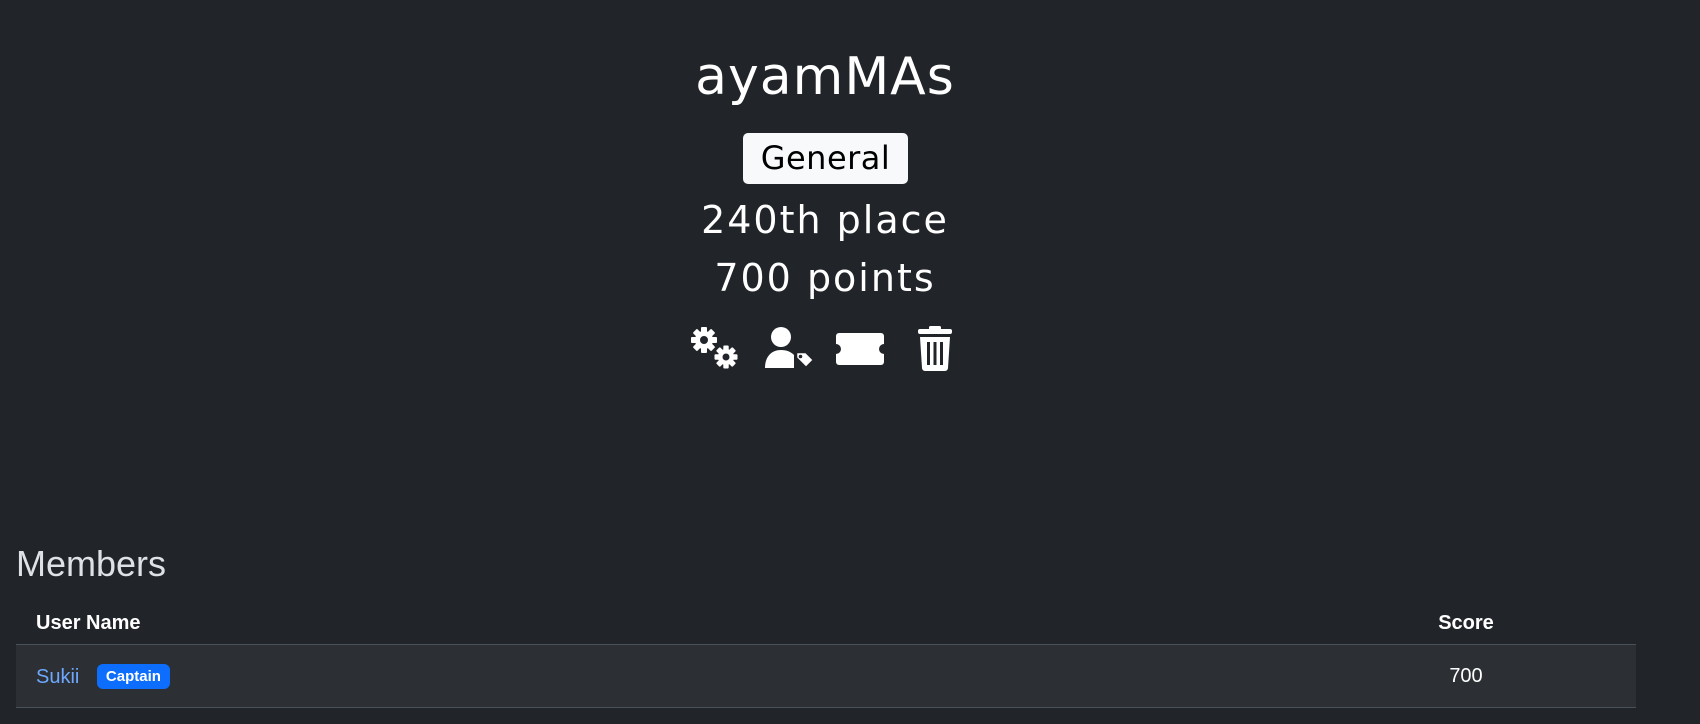 This screenshot has width=1700, height=724. I want to click on table-row: Sukii Captain 700, so click(826, 676).